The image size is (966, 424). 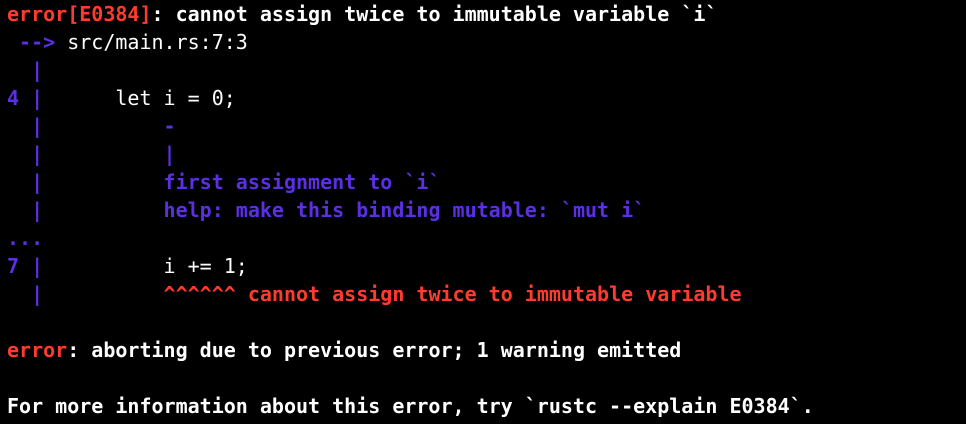 What do you see at coordinates (486, 70) in the screenshot?
I see `gutter-line: |` at bounding box center [486, 70].